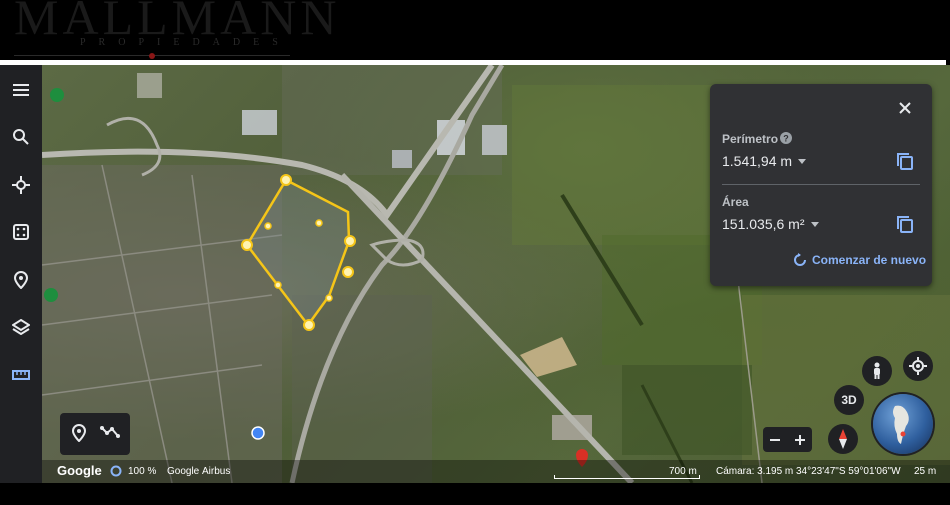 This screenshot has width=950, height=505. I want to click on menu-icon, so click(21, 90).